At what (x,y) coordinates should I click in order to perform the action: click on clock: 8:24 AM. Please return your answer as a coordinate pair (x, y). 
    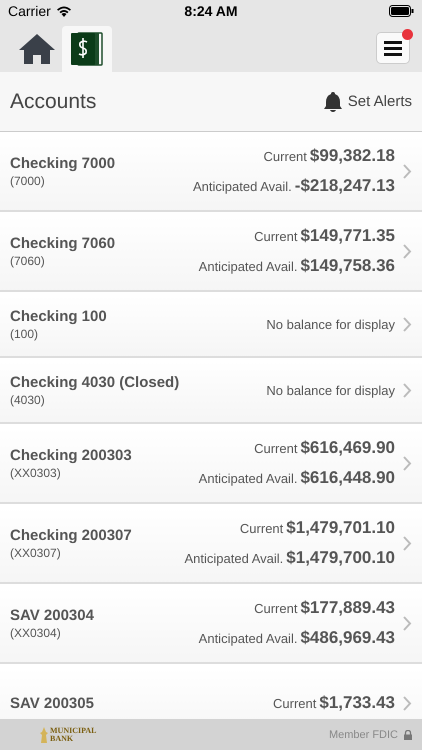
    Looking at the image, I should click on (211, 11).